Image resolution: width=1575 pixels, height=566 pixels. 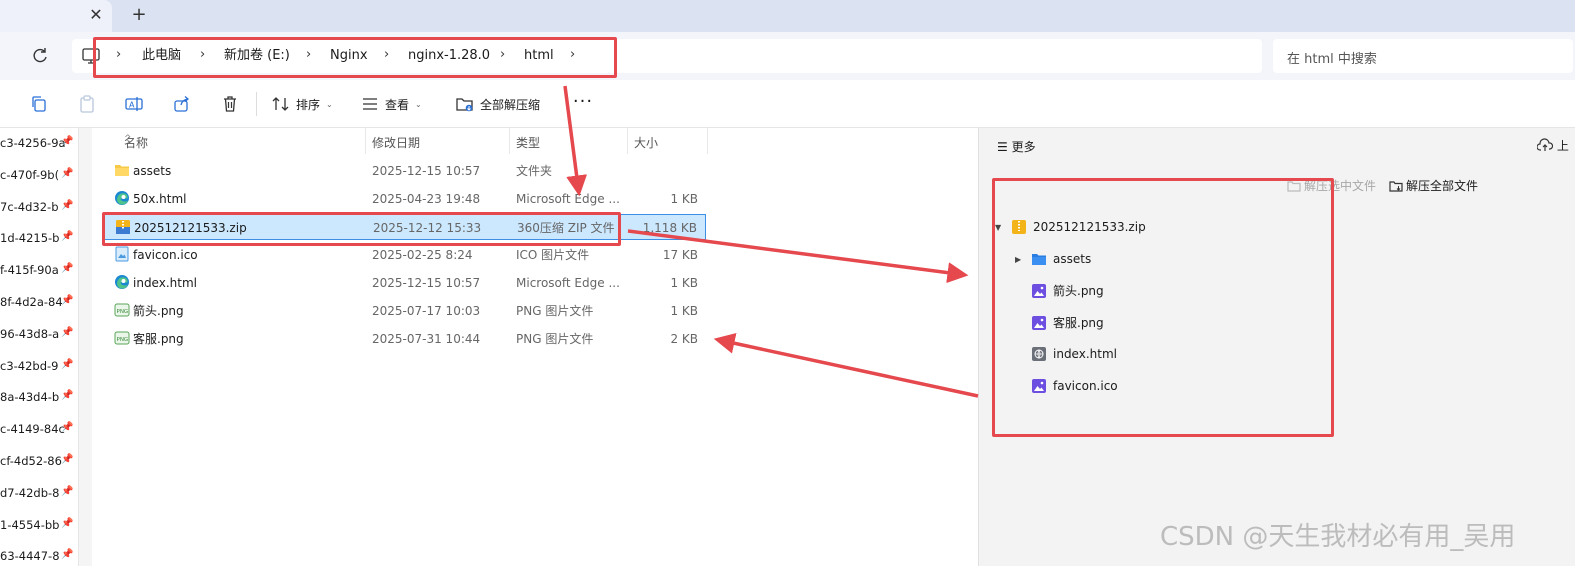 I want to click on nav-item: c3-42bd-9 📌, so click(x=39, y=367).